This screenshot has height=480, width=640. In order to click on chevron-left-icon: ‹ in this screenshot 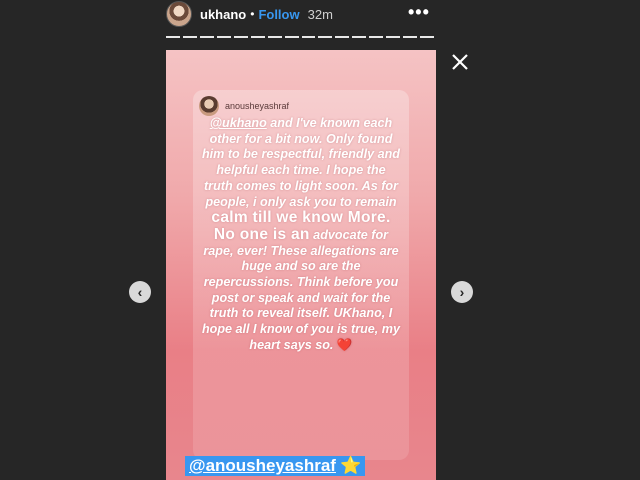, I will do `click(140, 292)`.